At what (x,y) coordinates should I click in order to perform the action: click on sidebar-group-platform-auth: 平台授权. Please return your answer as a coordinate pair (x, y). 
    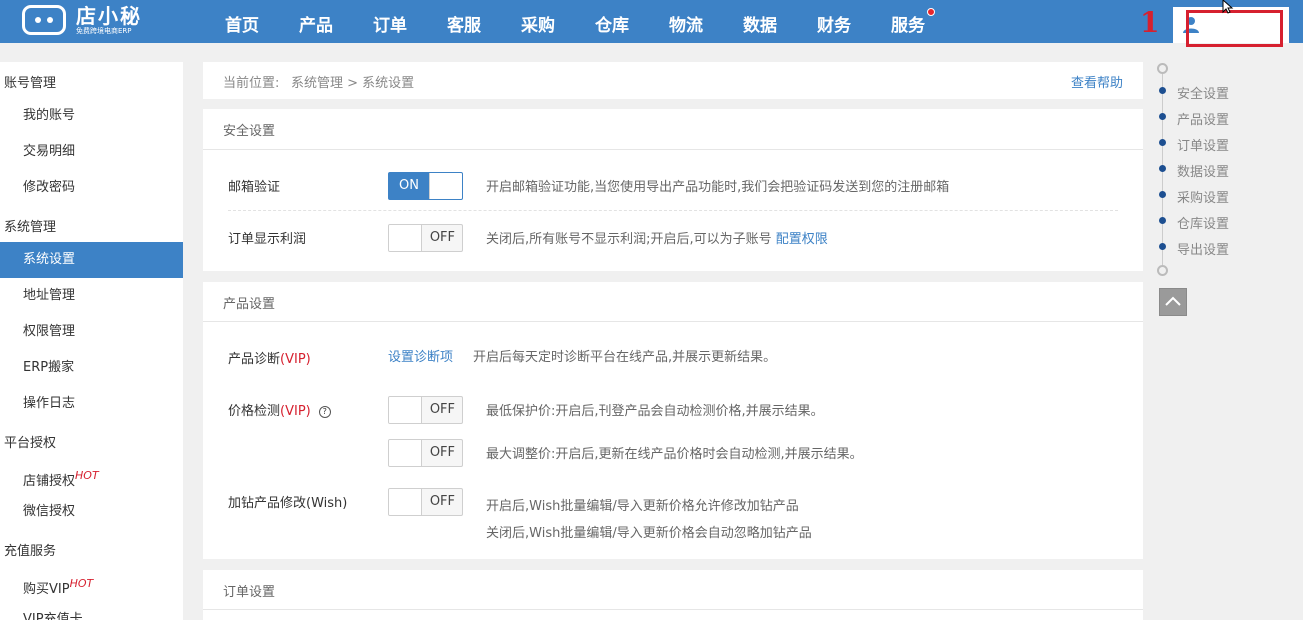
    Looking at the image, I should click on (30, 443).